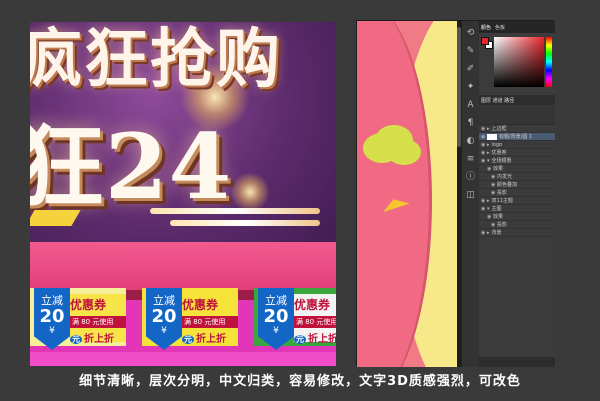 The height and width of the screenshot is (401, 600). I want to click on layer-options-bar, so click(517, 115).